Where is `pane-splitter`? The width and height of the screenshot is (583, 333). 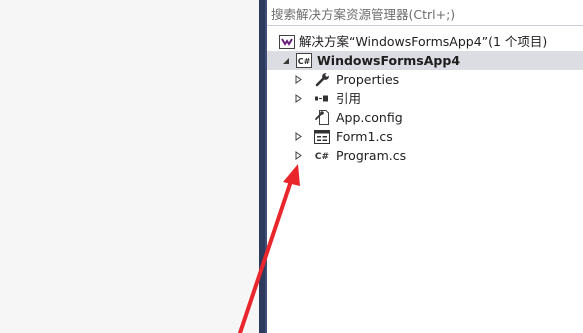 pane-splitter is located at coordinates (263, 166).